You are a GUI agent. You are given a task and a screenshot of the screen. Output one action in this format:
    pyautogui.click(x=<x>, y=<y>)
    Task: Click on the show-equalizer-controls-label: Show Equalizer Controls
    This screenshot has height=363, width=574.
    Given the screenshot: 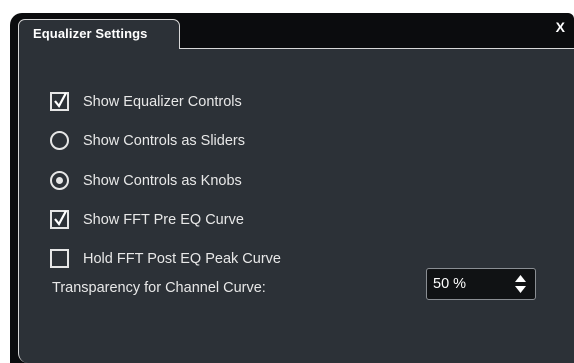 What is the action you would take?
    pyautogui.click(x=162, y=101)
    